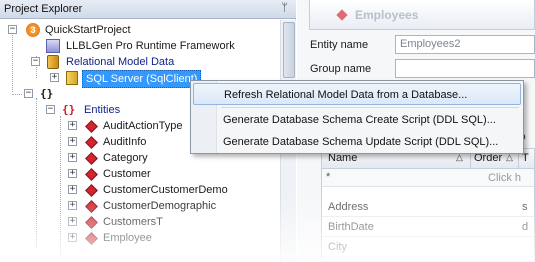  I want to click on pin-icon: ᛘ, so click(284, 8).